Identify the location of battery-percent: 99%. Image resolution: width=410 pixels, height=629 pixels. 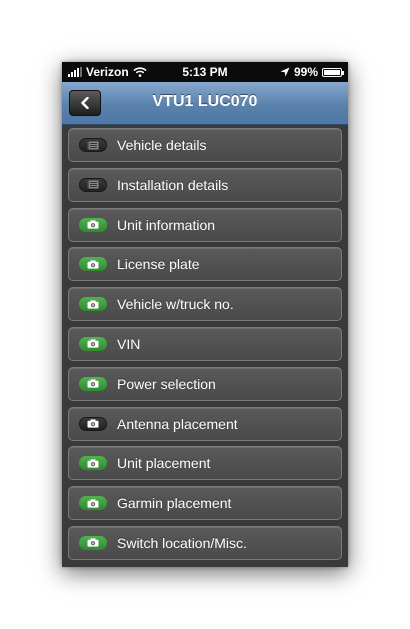
(305, 72).